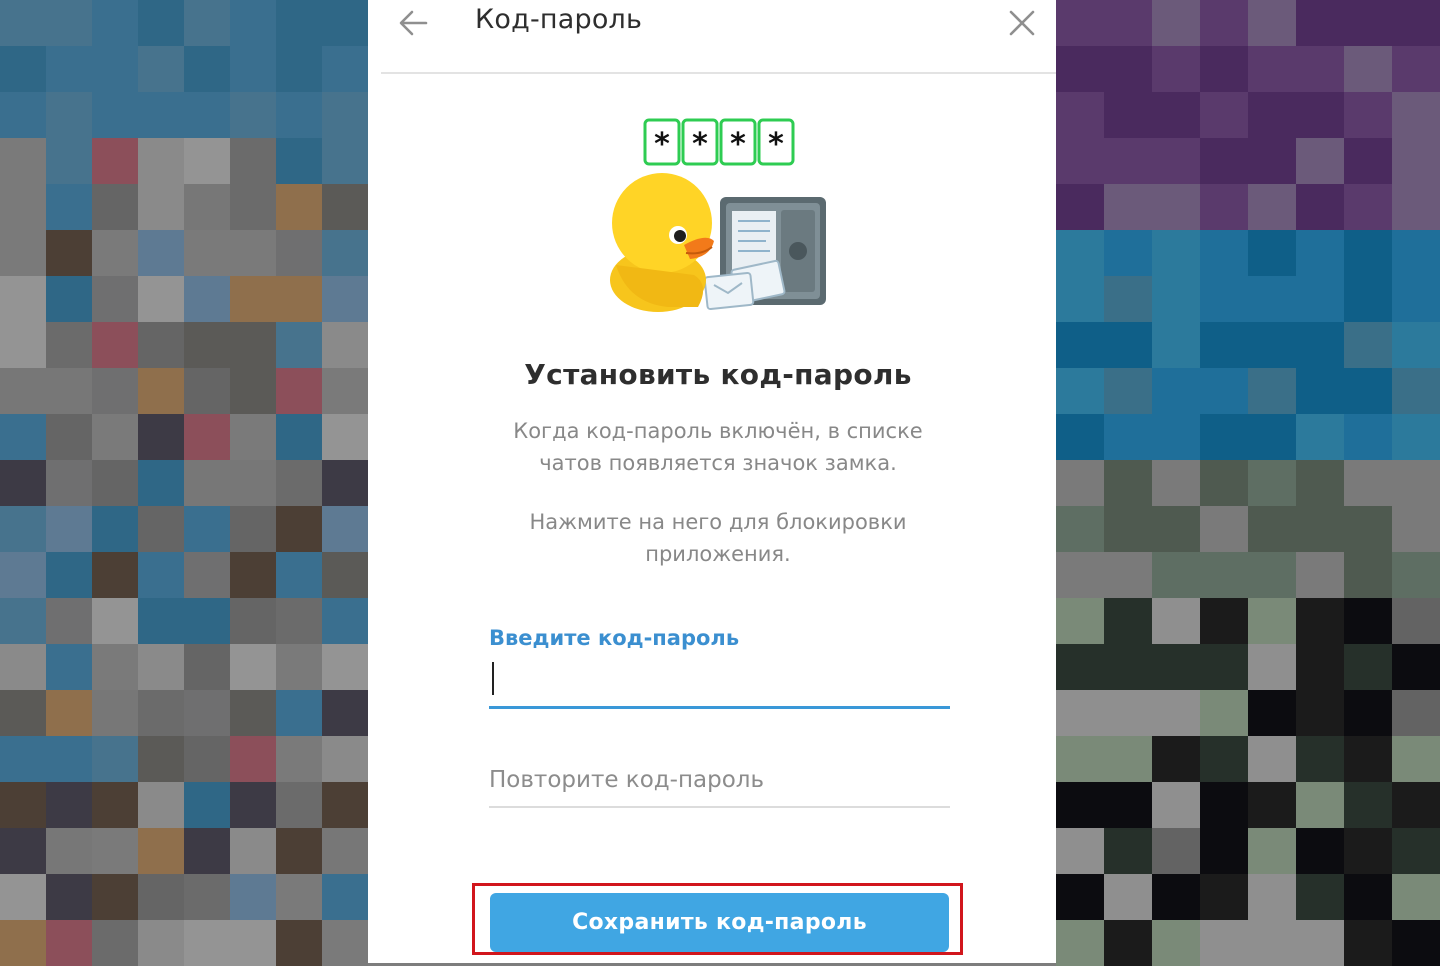 The image size is (1440, 966). I want to click on dialog-header: Код-пароль, so click(712, 36).